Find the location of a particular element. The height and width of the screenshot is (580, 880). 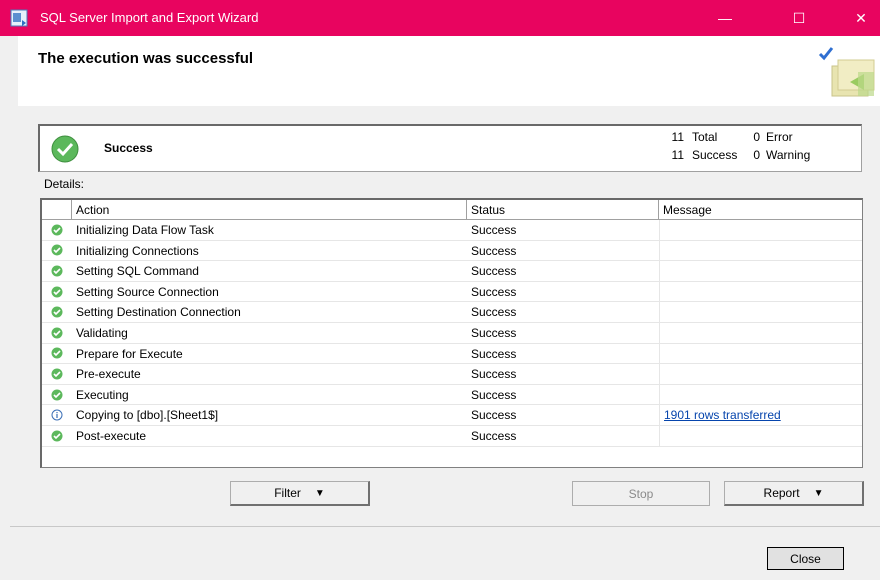

table-row: Validating Success is located at coordinates (452, 333).